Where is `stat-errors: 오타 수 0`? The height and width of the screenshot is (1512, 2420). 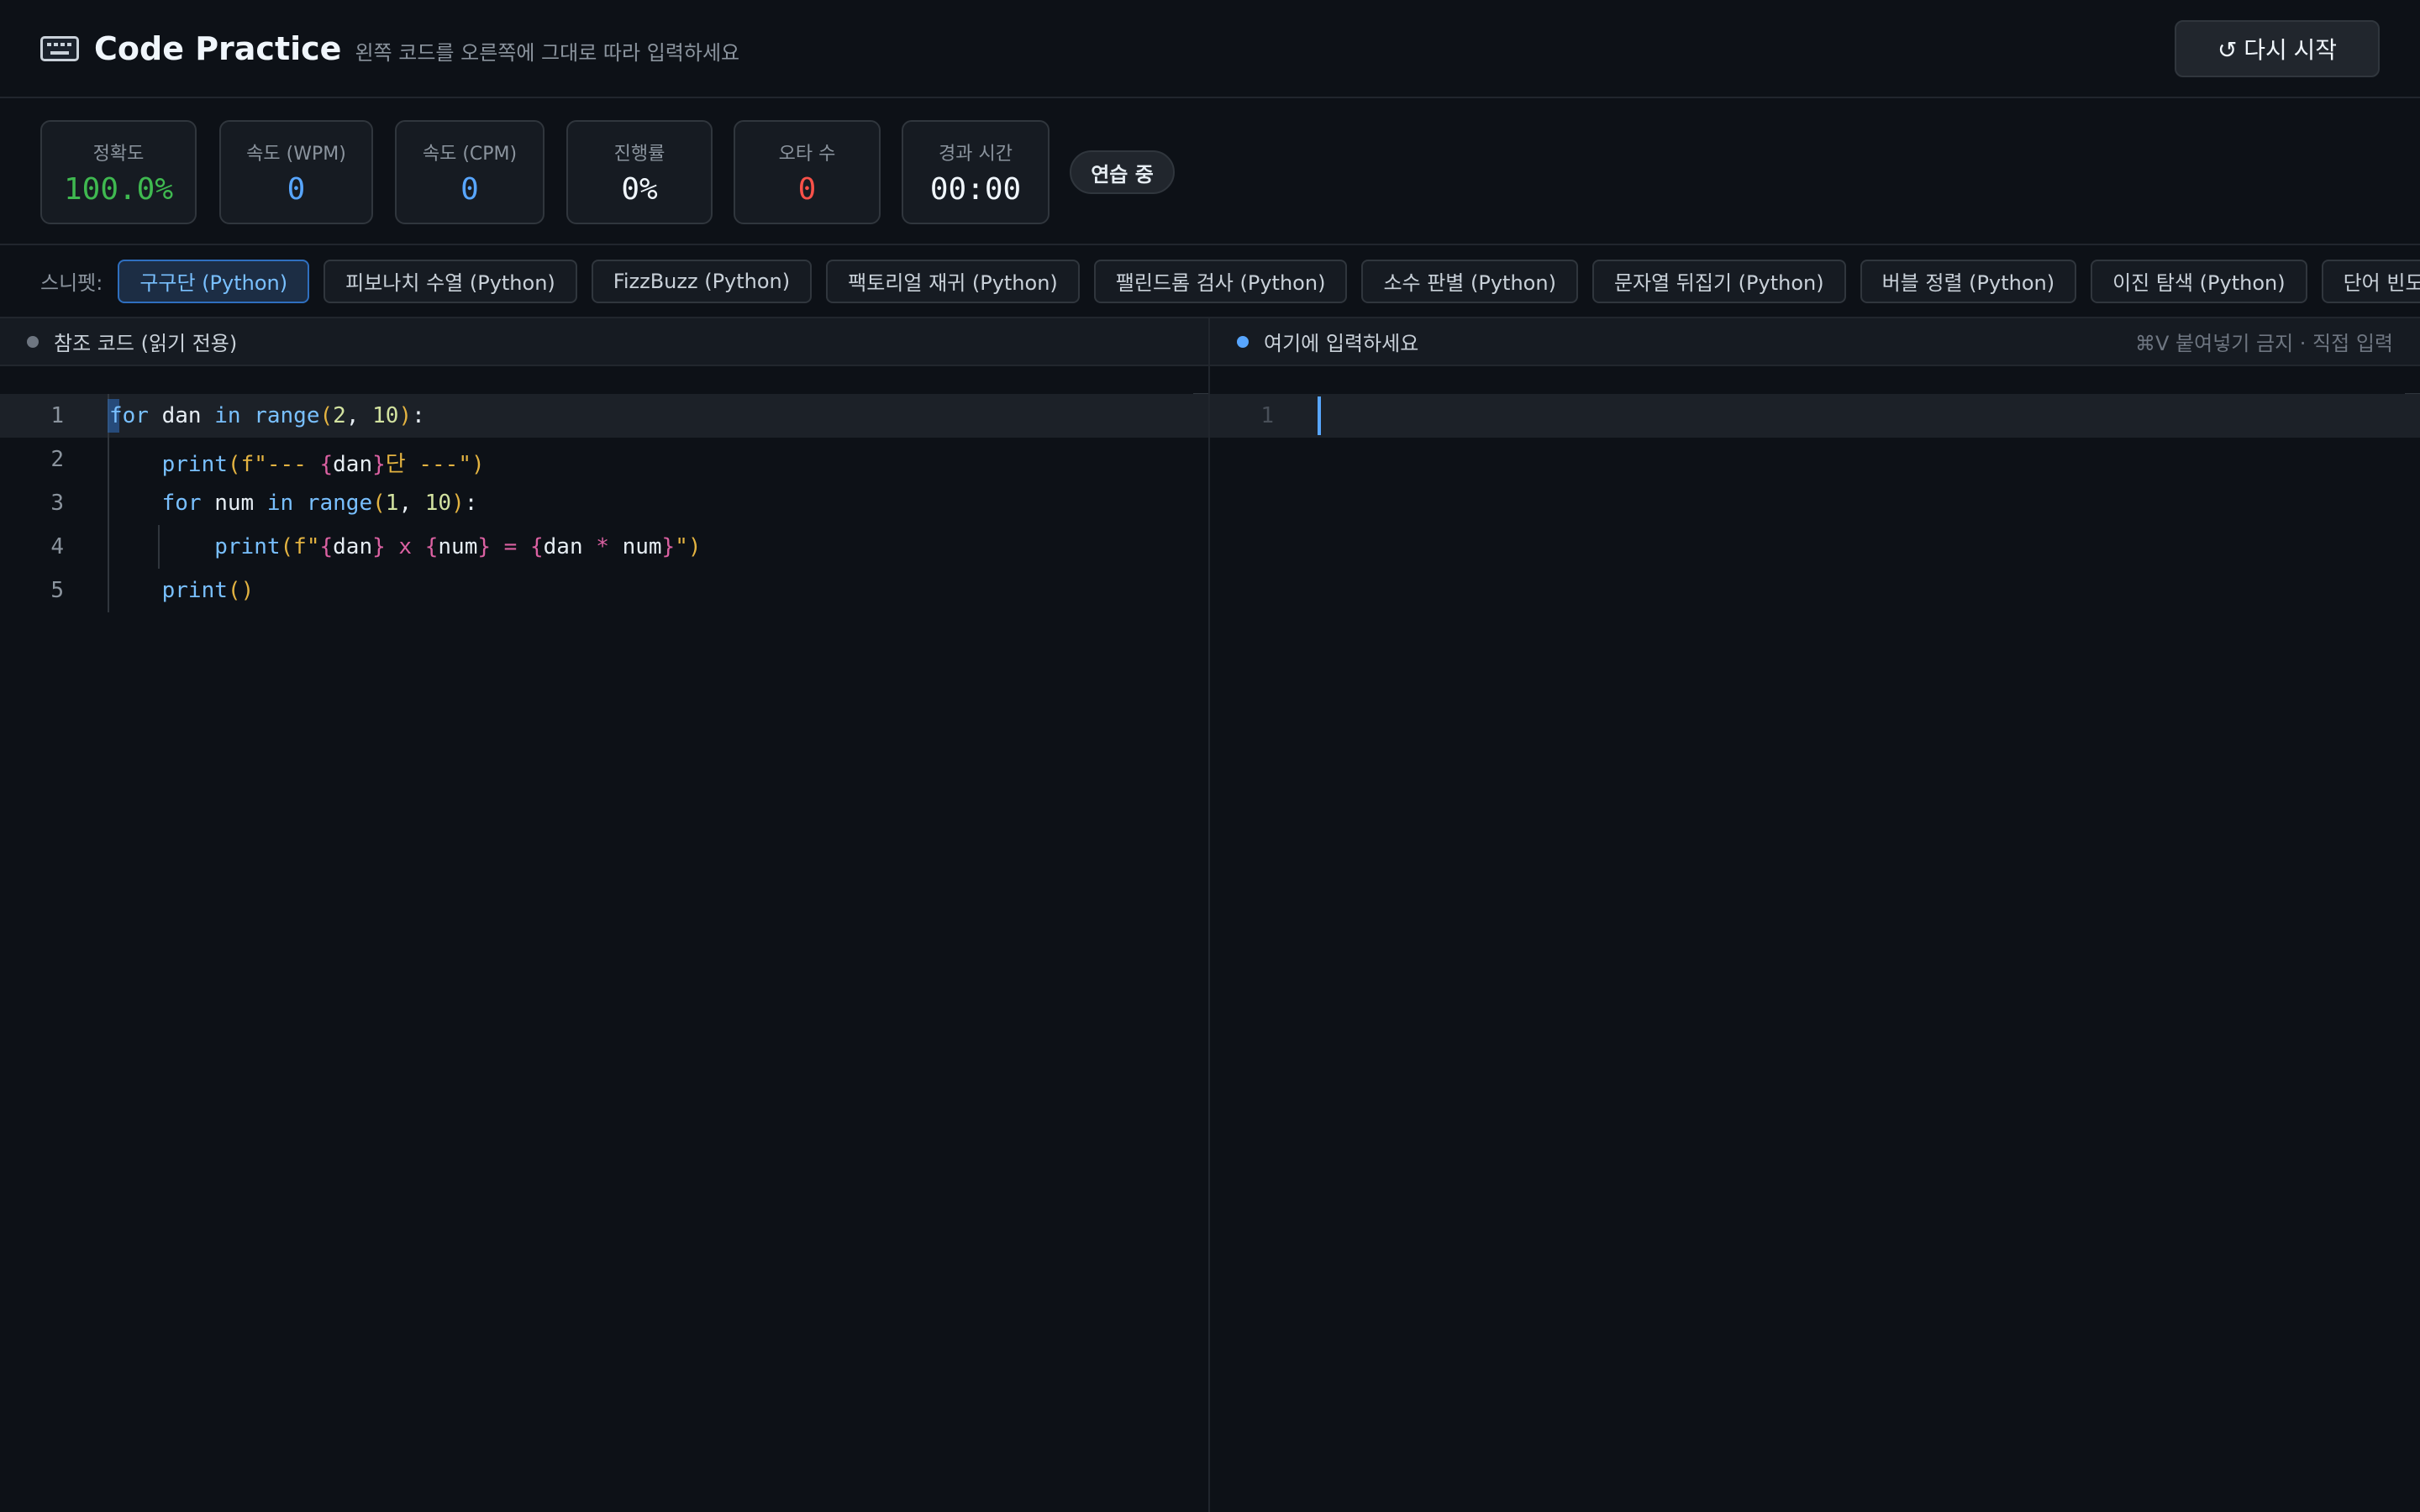
stat-errors: 오타 수 0 is located at coordinates (808, 172).